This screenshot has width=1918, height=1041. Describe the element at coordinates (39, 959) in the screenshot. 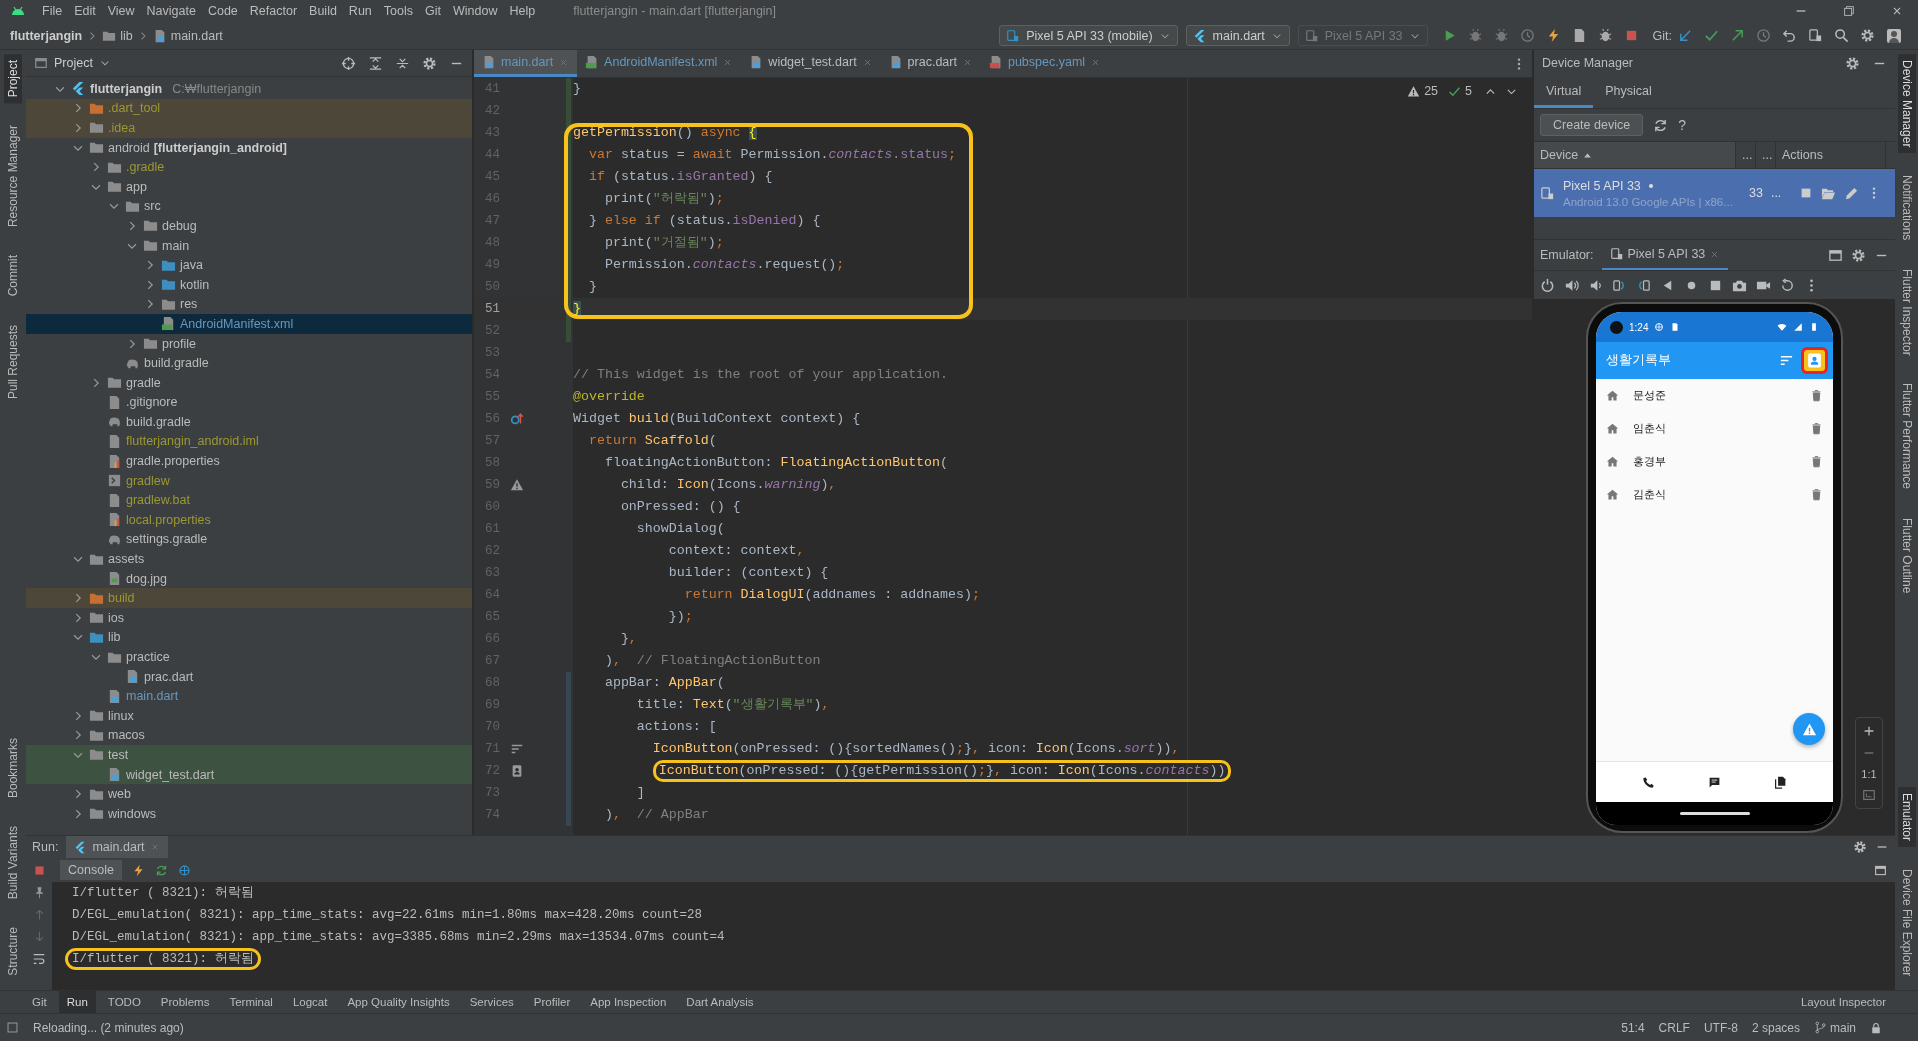

I see `soft-wrap-icon` at that location.